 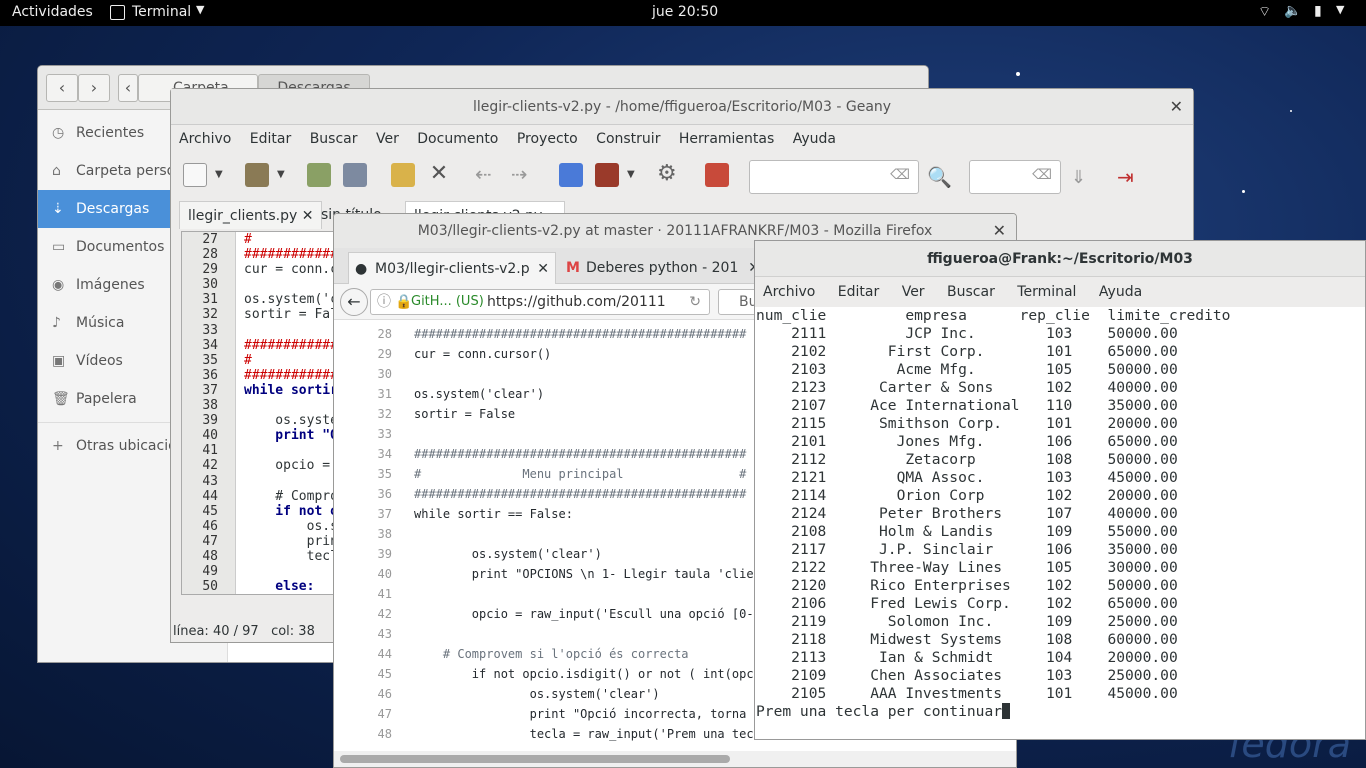 I want to click on trash-icon: 🗑, so click(x=61, y=399).